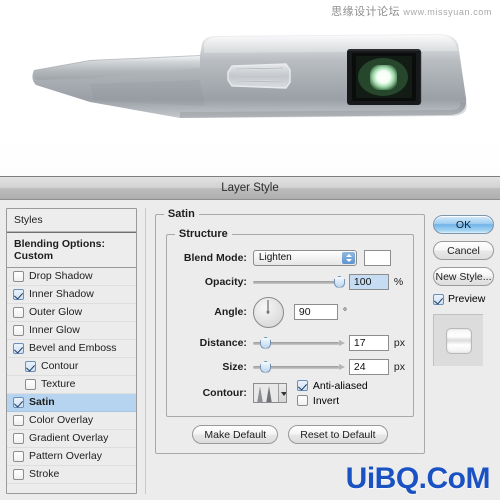 This screenshot has height=500, width=500. Describe the element at coordinates (463, 224) in the screenshot. I see `ok-button: OK` at that location.